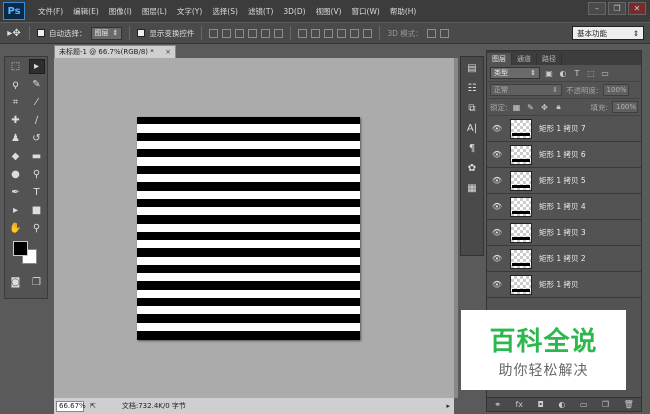 Image resolution: width=650 pixels, height=414 pixels. Describe the element at coordinates (214, 33) in the screenshot. I see `align-top-icon` at that location.